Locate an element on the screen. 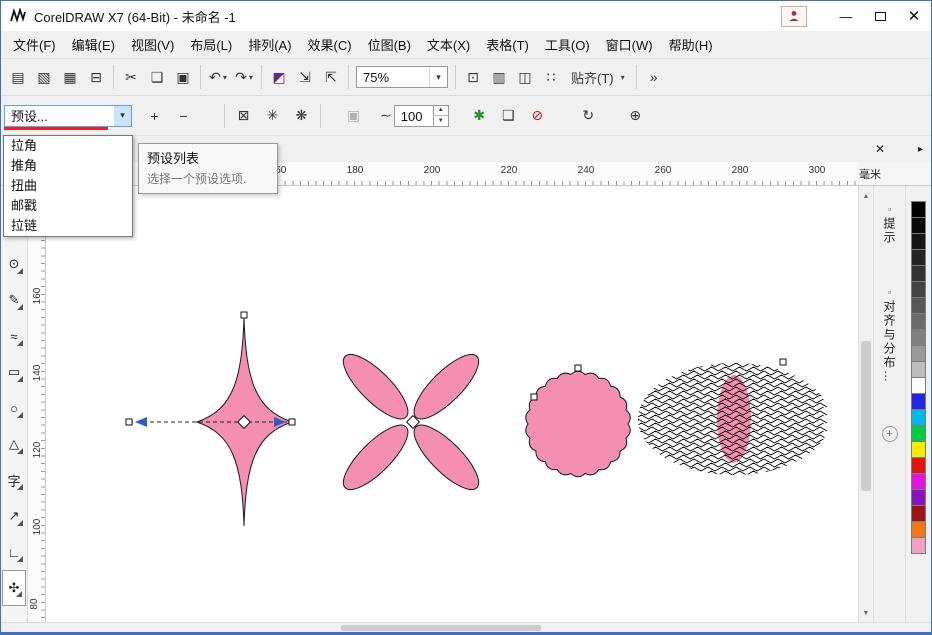 This screenshot has height=635, width=932. preset-option-0: 拉角 is located at coordinates (68, 146).